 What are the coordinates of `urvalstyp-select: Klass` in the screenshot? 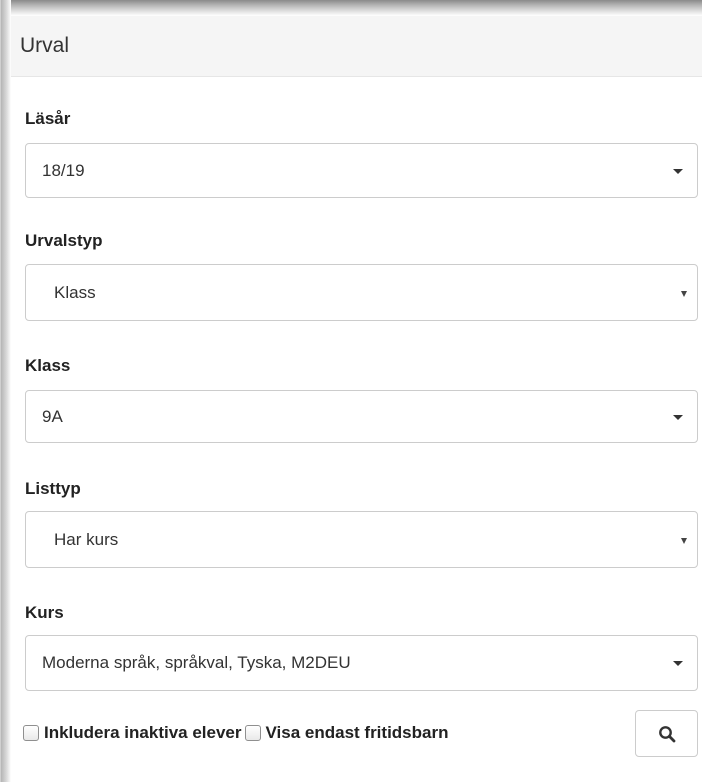 It's located at (361, 292).